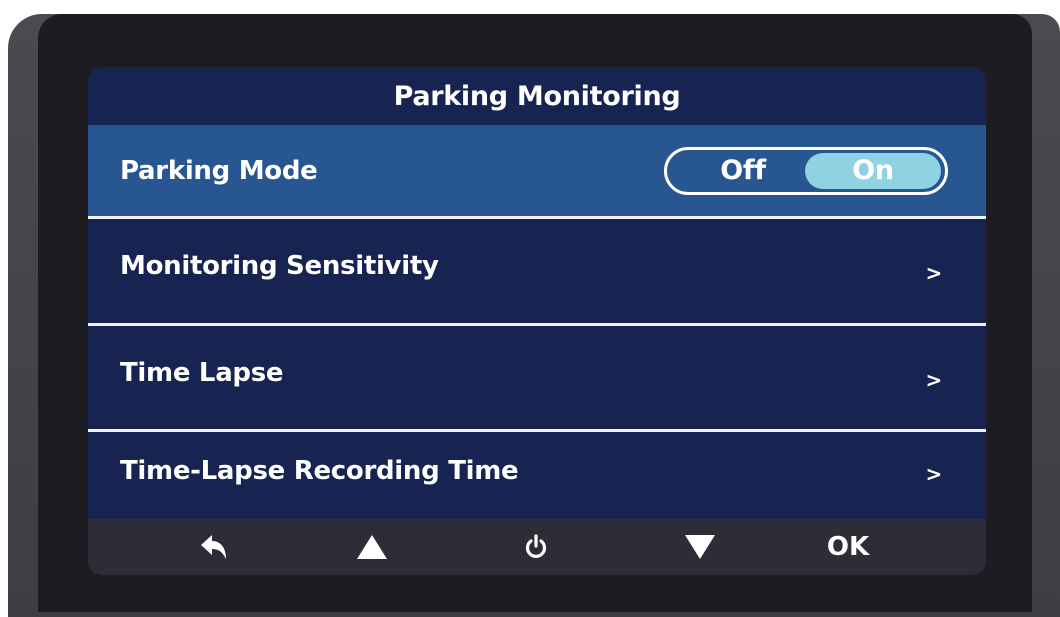 The height and width of the screenshot is (617, 1060). What do you see at coordinates (537, 377) in the screenshot?
I see `menu-item-time-lapse: Time Lapse >` at bounding box center [537, 377].